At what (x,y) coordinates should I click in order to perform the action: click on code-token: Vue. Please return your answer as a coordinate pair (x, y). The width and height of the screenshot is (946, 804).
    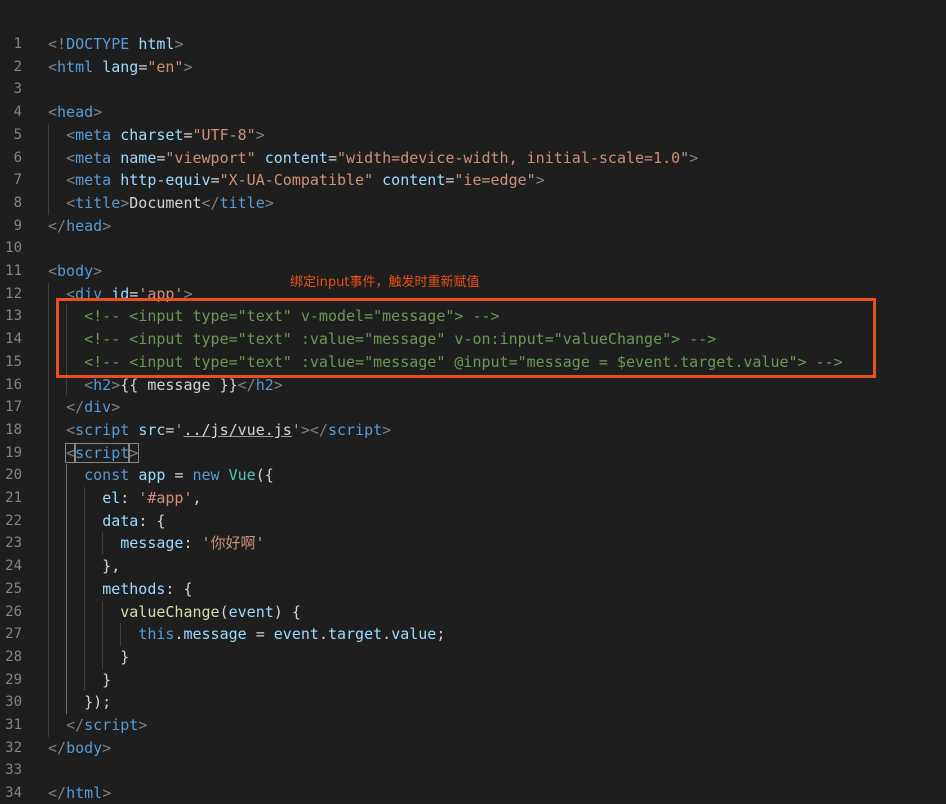
    Looking at the image, I should click on (242, 475).